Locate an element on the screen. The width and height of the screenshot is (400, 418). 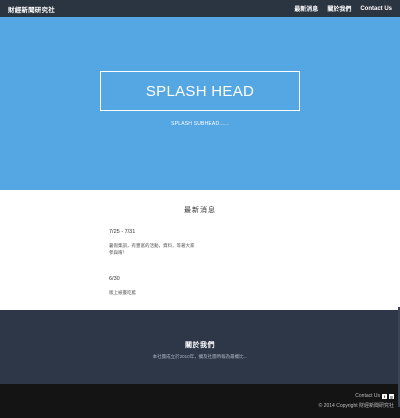
news-item-date: 6/30 is located at coordinates (114, 279).